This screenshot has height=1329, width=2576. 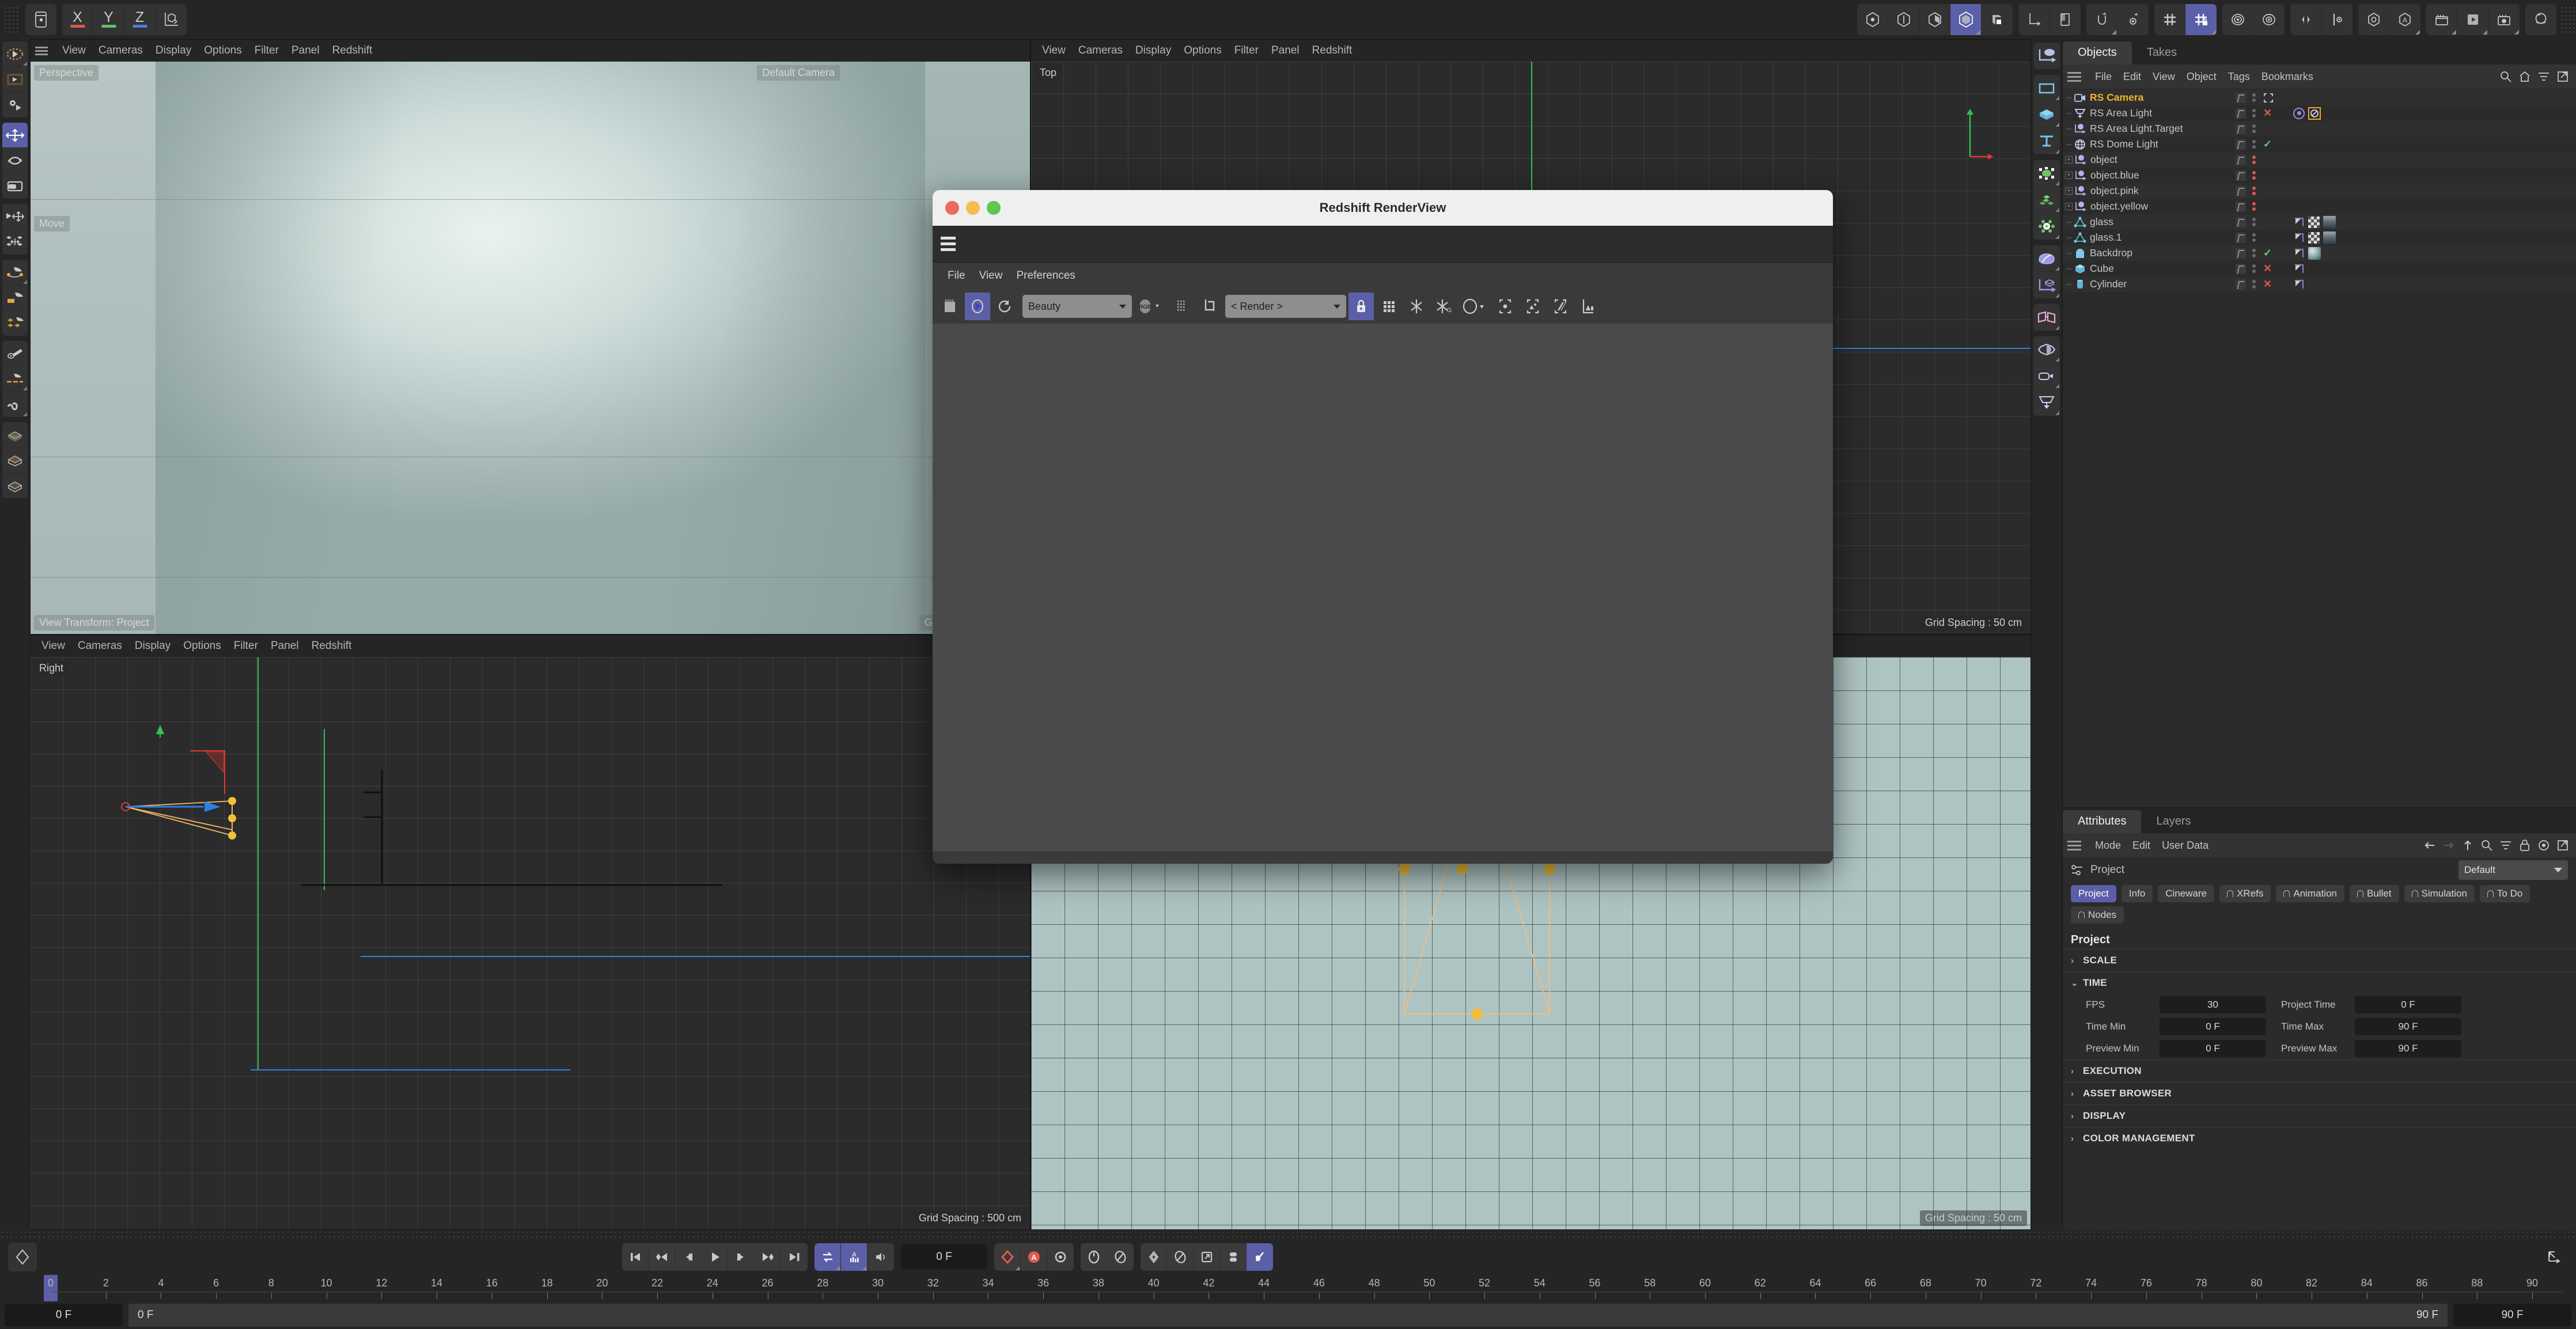 What do you see at coordinates (715, 1257) in the screenshot?
I see `play-button` at bounding box center [715, 1257].